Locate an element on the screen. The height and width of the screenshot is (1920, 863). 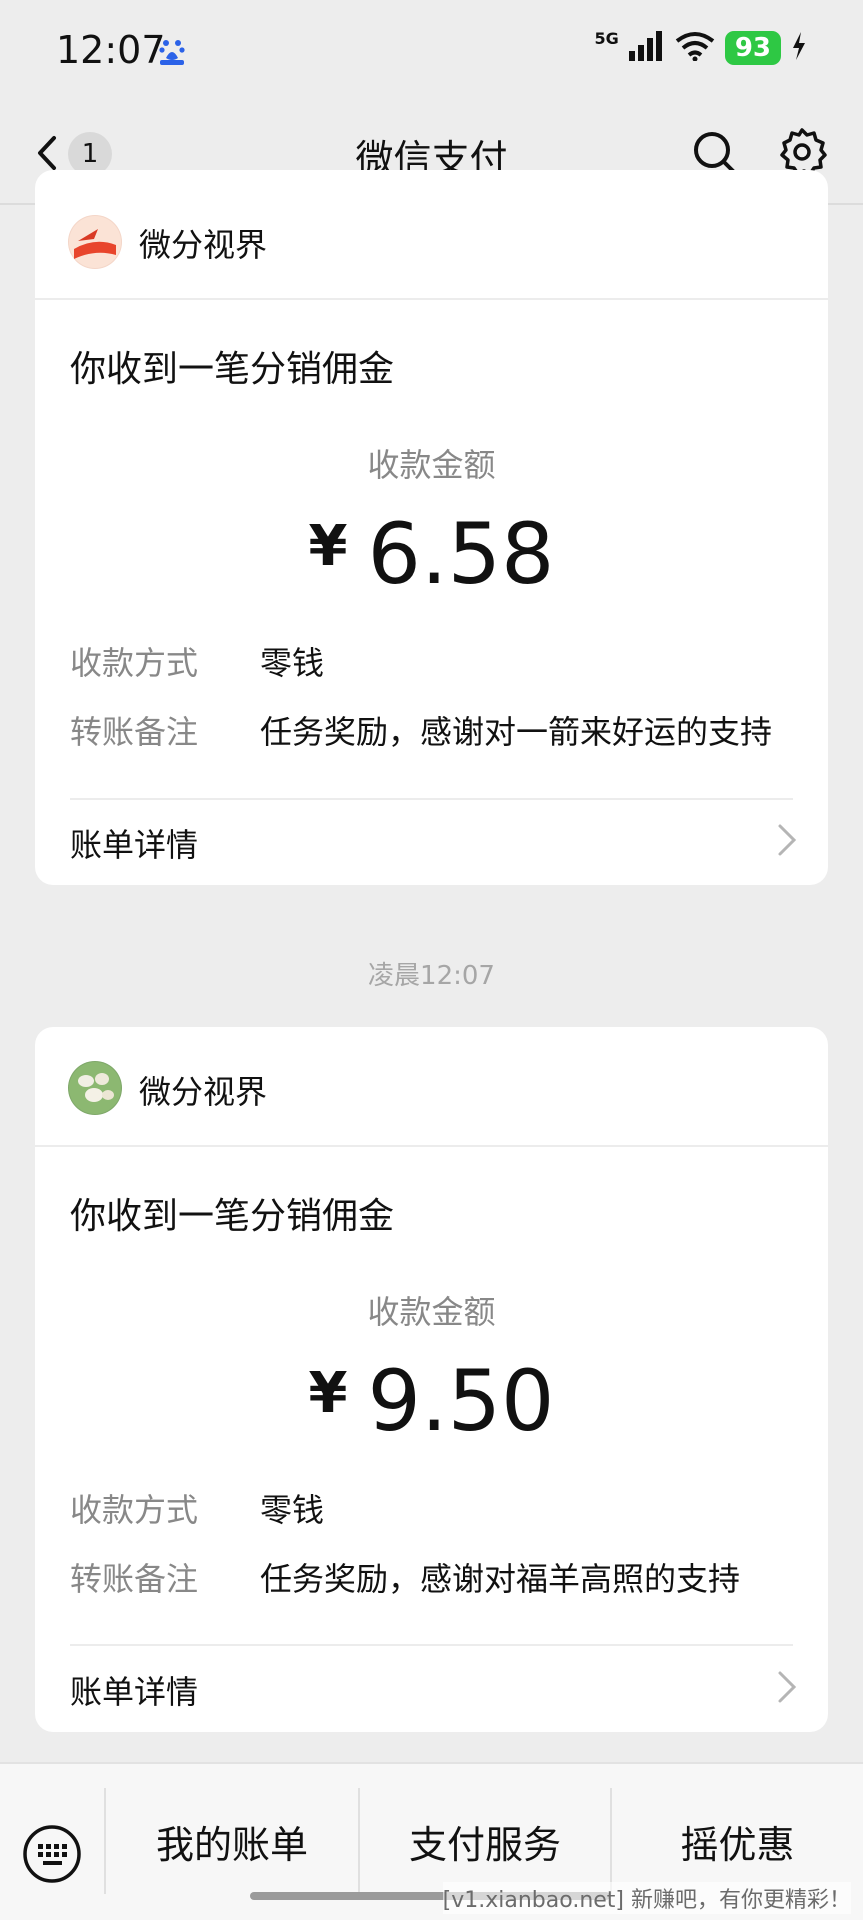
amount-value: ¥9.50 is located at coordinates (431, 1401).